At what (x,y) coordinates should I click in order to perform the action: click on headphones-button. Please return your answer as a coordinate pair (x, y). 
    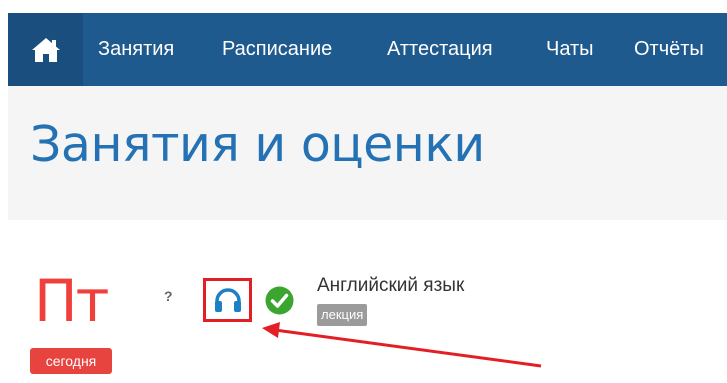
    Looking at the image, I should click on (227, 300).